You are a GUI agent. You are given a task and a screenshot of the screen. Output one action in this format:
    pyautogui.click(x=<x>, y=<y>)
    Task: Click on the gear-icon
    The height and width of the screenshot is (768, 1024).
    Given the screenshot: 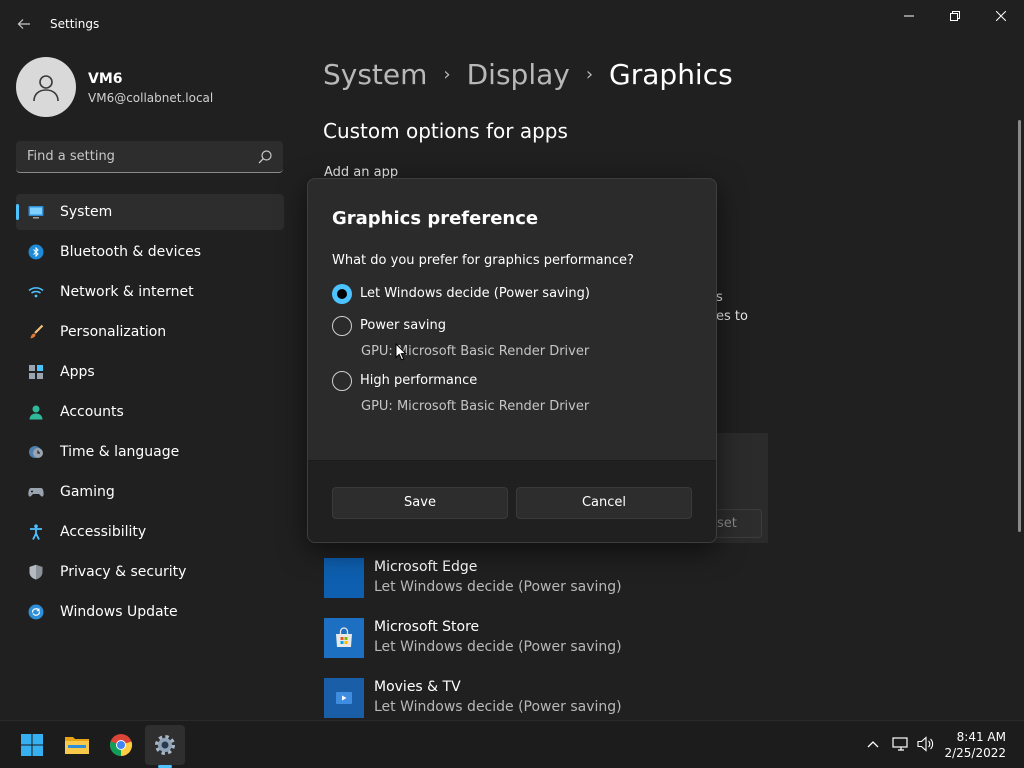 What is the action you would take?
    pyautogui.click(x=165, y=745)
    